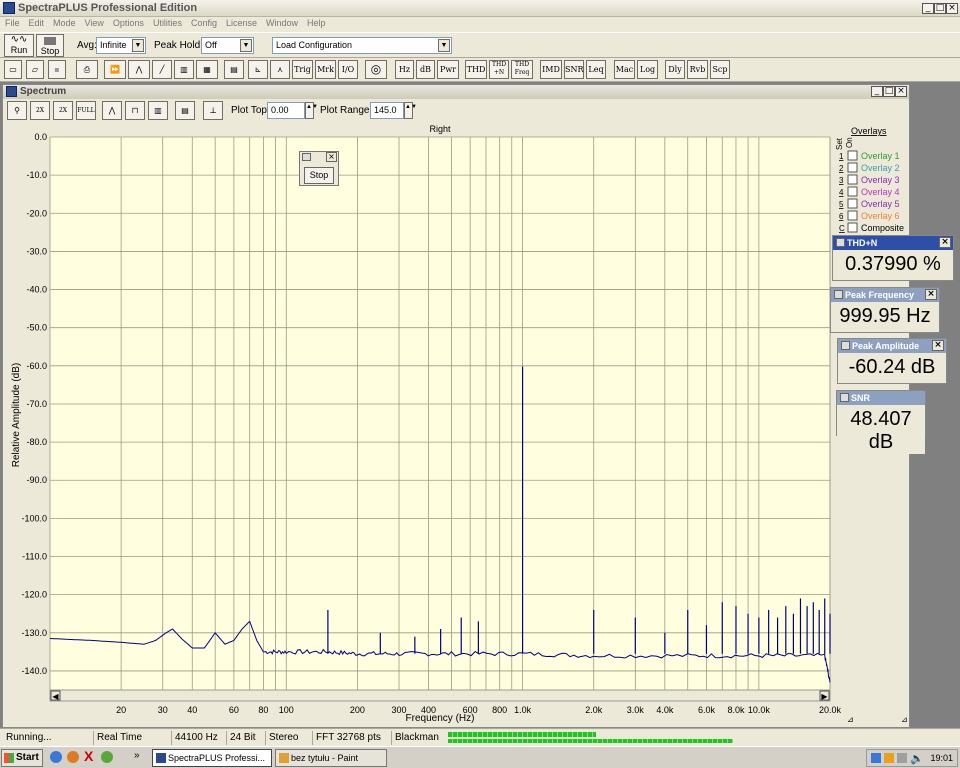 This screenshot has width=960, height=768. Describe the element at coordinates (234, 69) in the screenshot. I see `calc-icon: ▤` at that location.